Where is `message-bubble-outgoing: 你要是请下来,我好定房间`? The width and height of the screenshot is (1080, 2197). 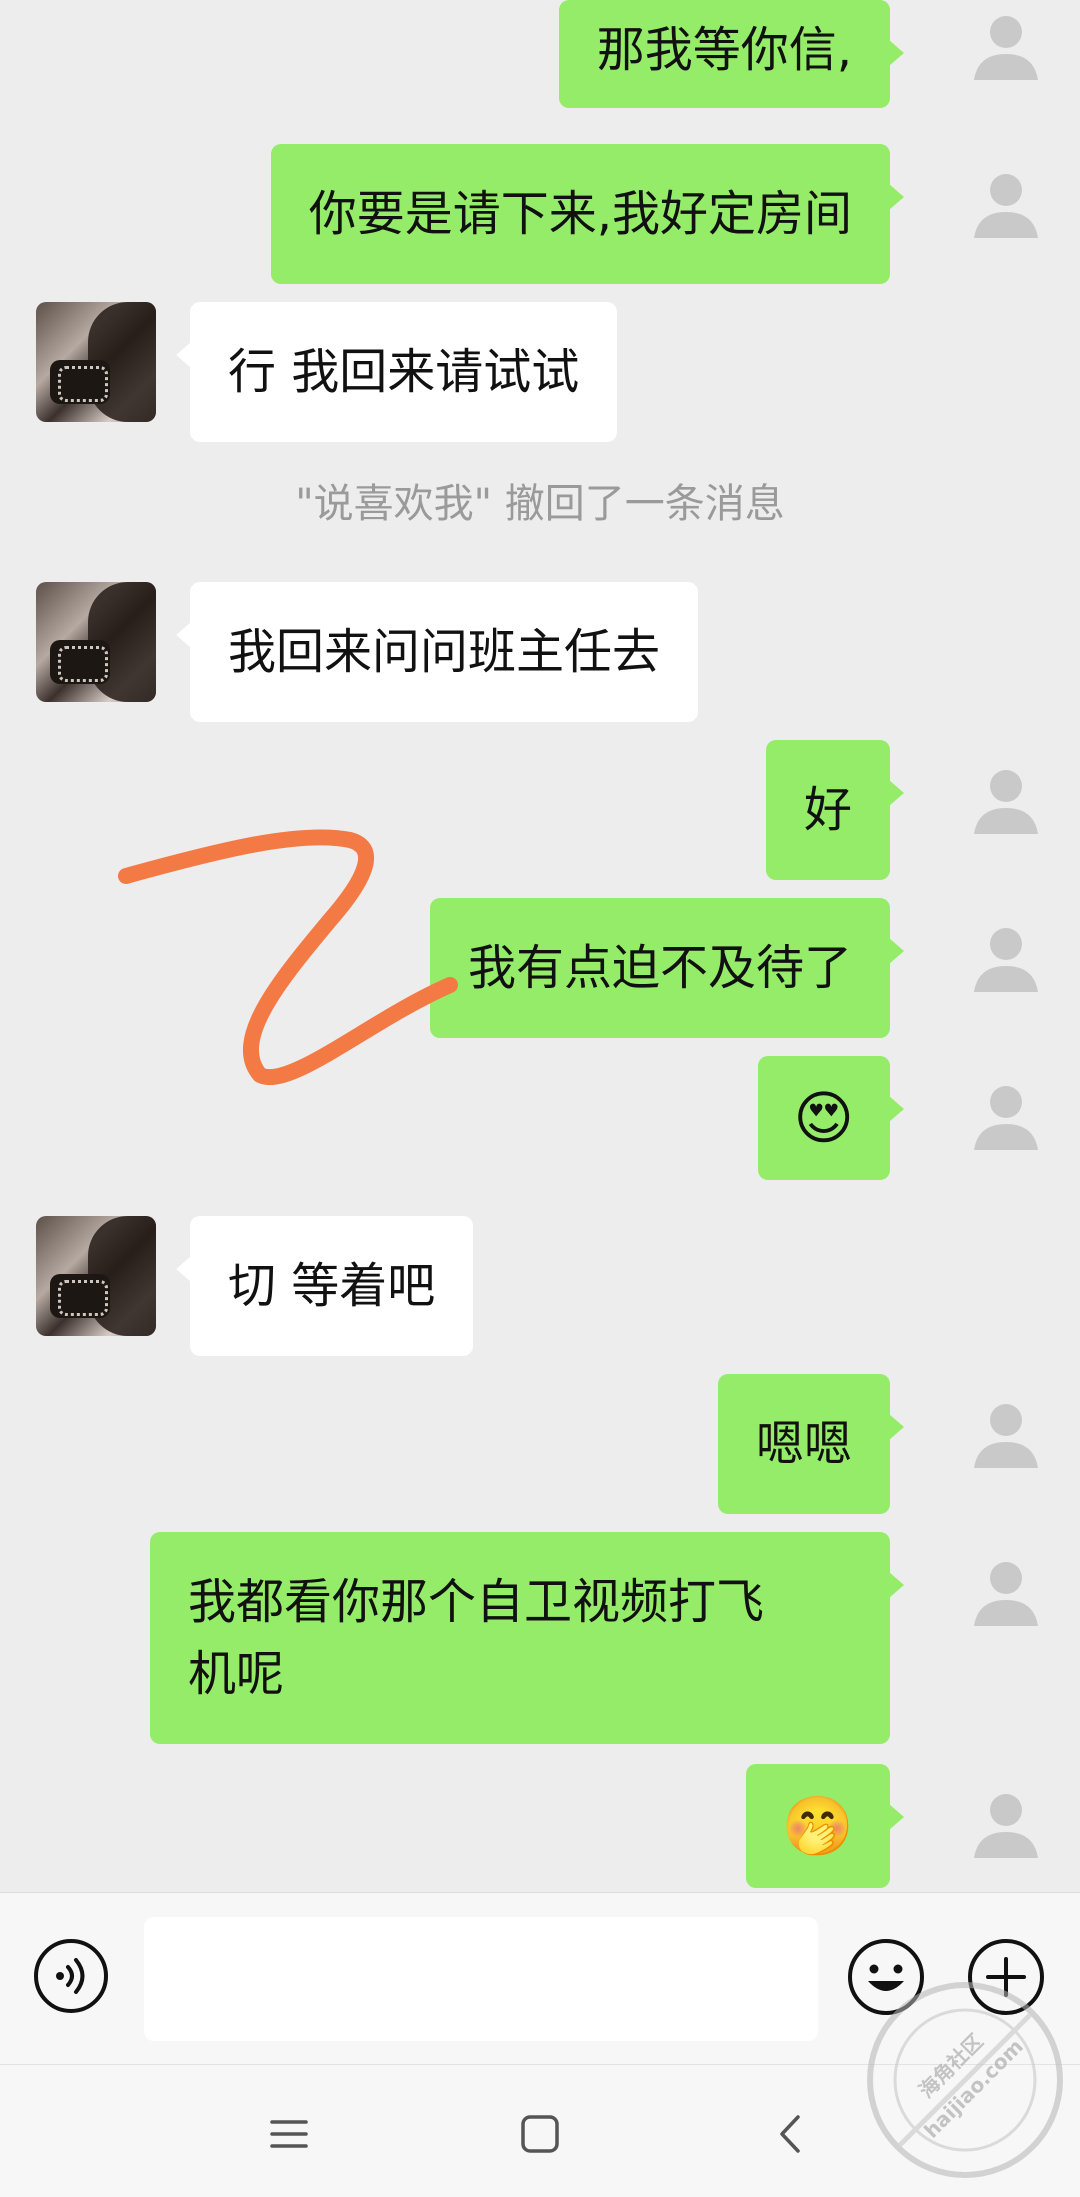 message-bubble-outgoing: 你要是请下来,我好定房间 is located at coordinates (587, 214).